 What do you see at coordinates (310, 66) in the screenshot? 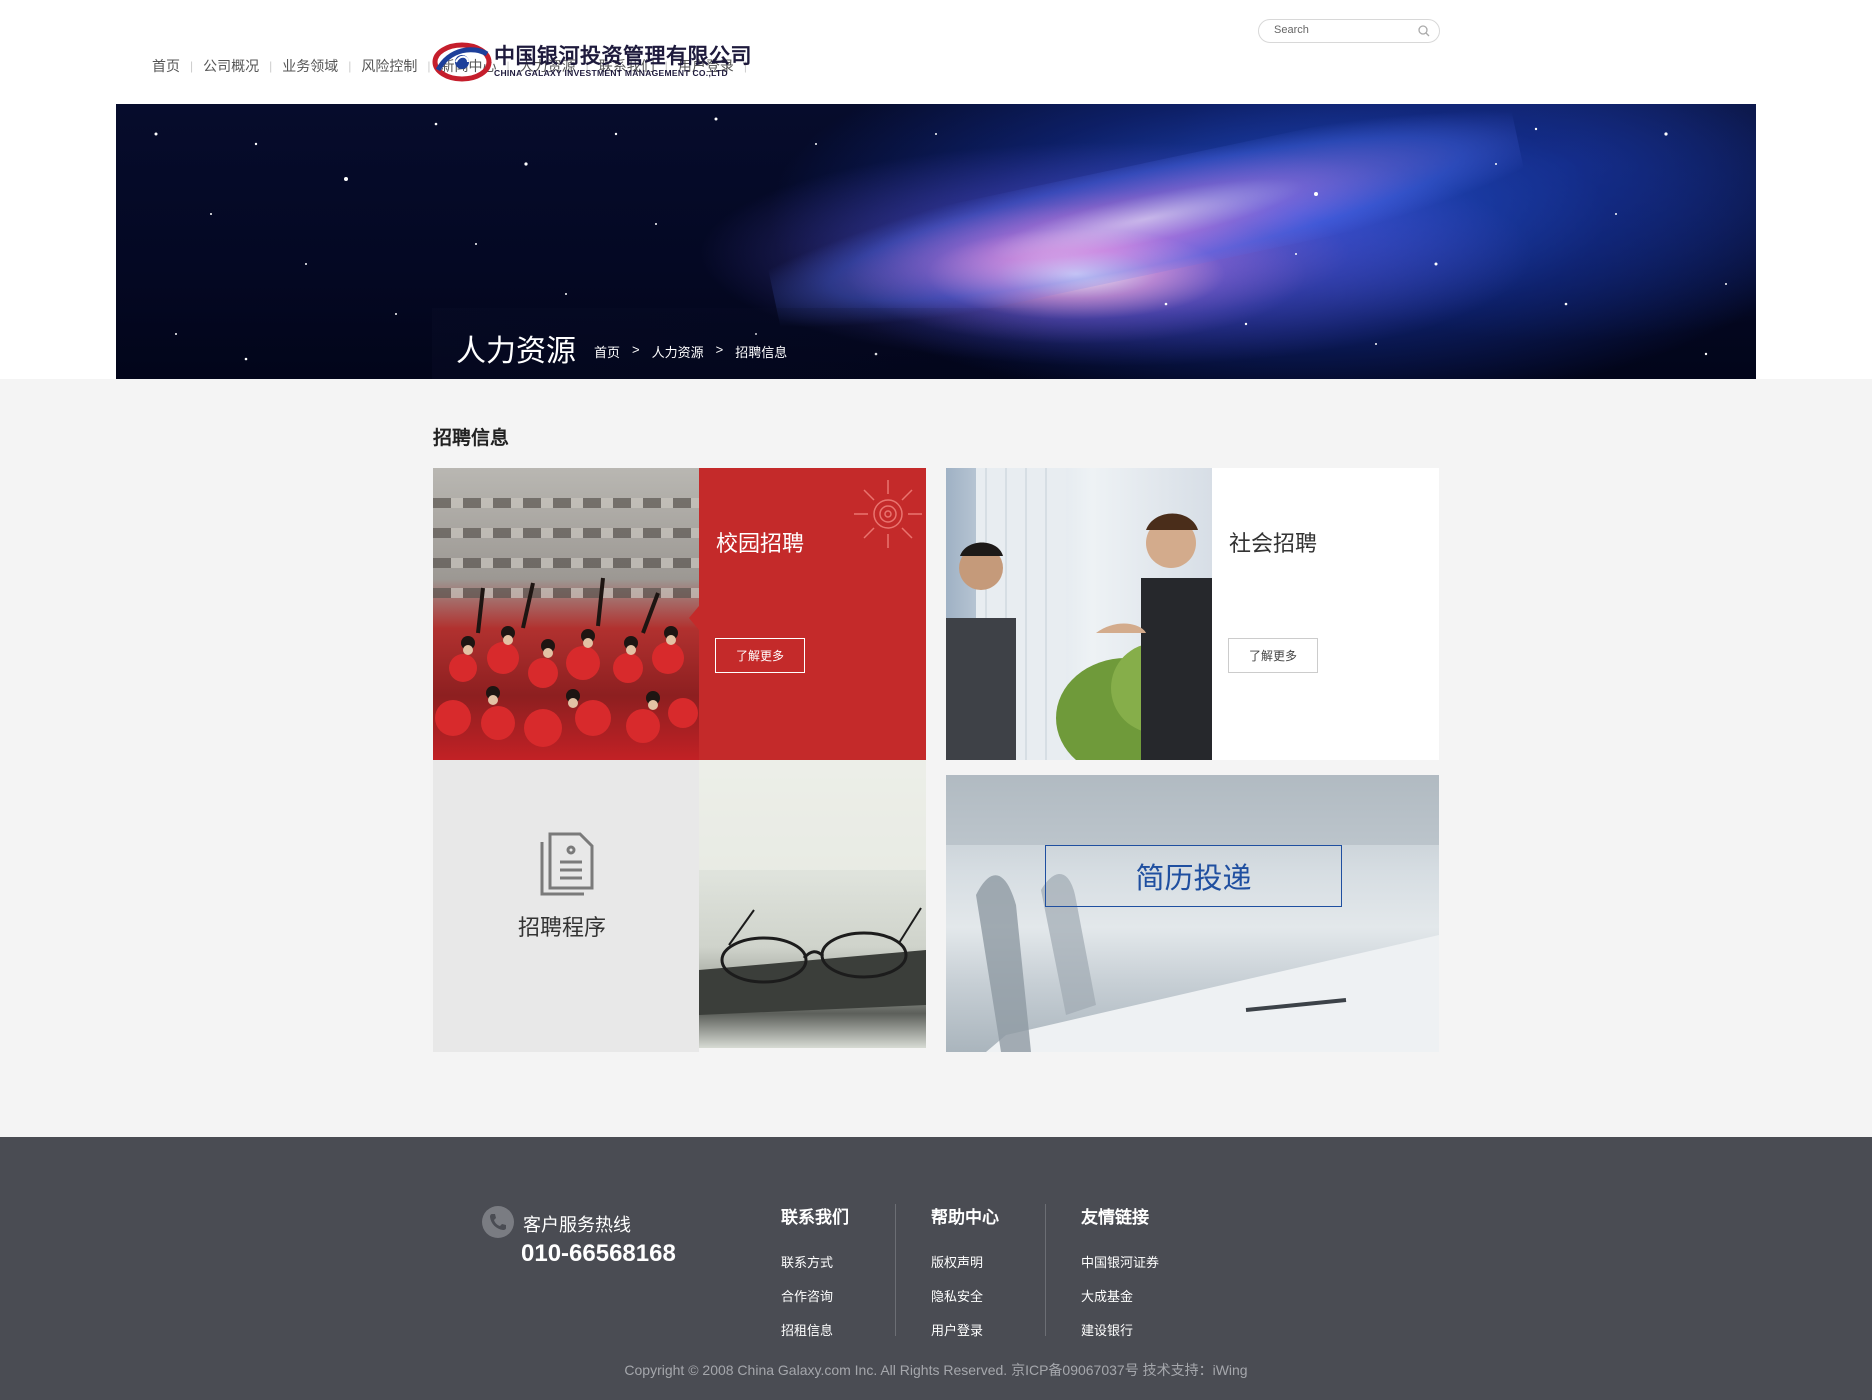
I see `nav-item-business: 业务领域` at bounding box center [310, 66].